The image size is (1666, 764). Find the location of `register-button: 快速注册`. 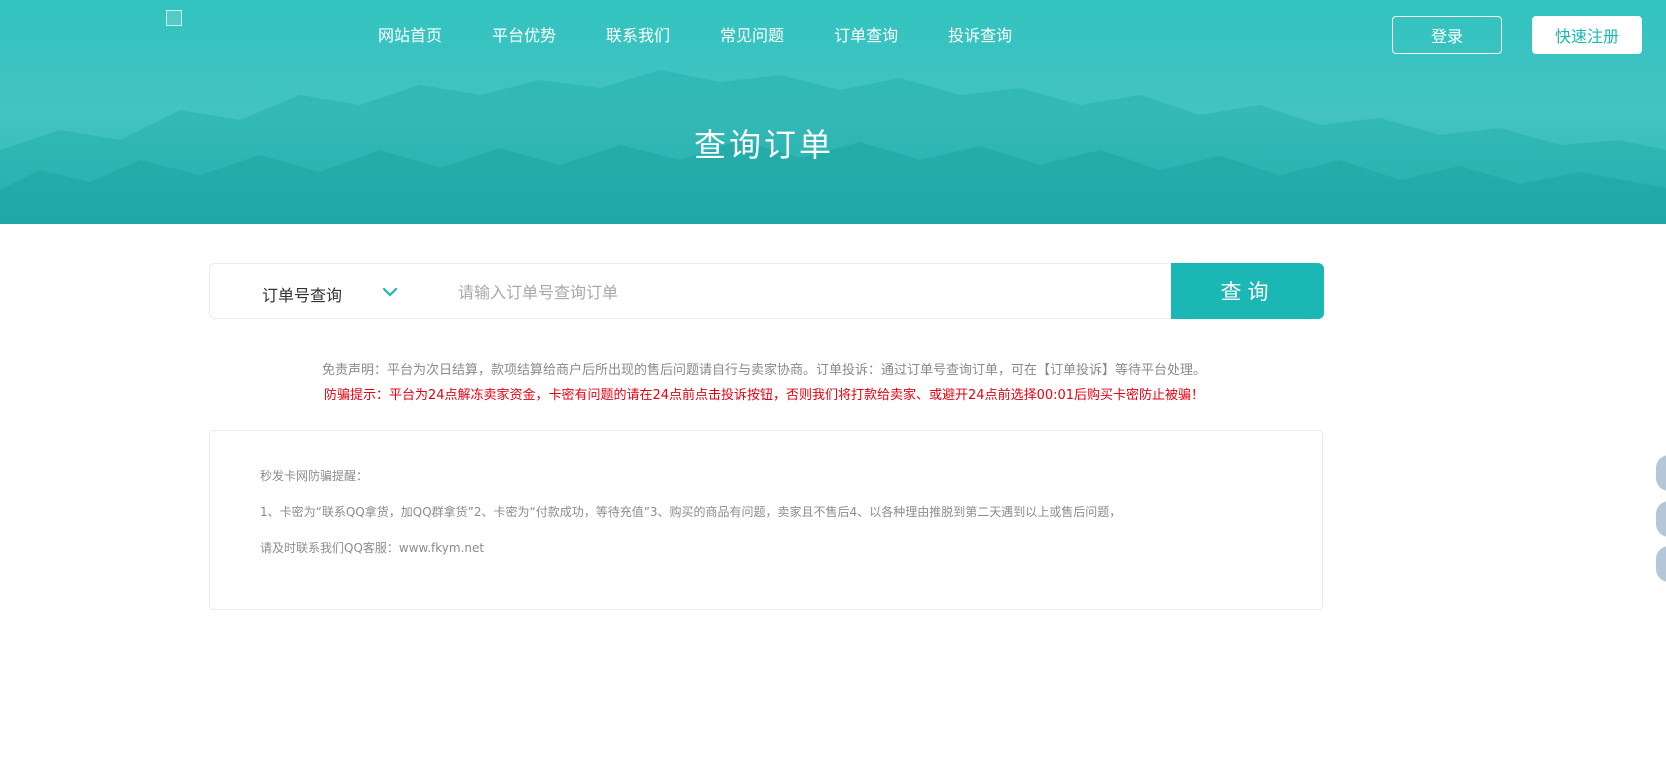

register-button: 快速注册 is located at coordinates (1587, 35).